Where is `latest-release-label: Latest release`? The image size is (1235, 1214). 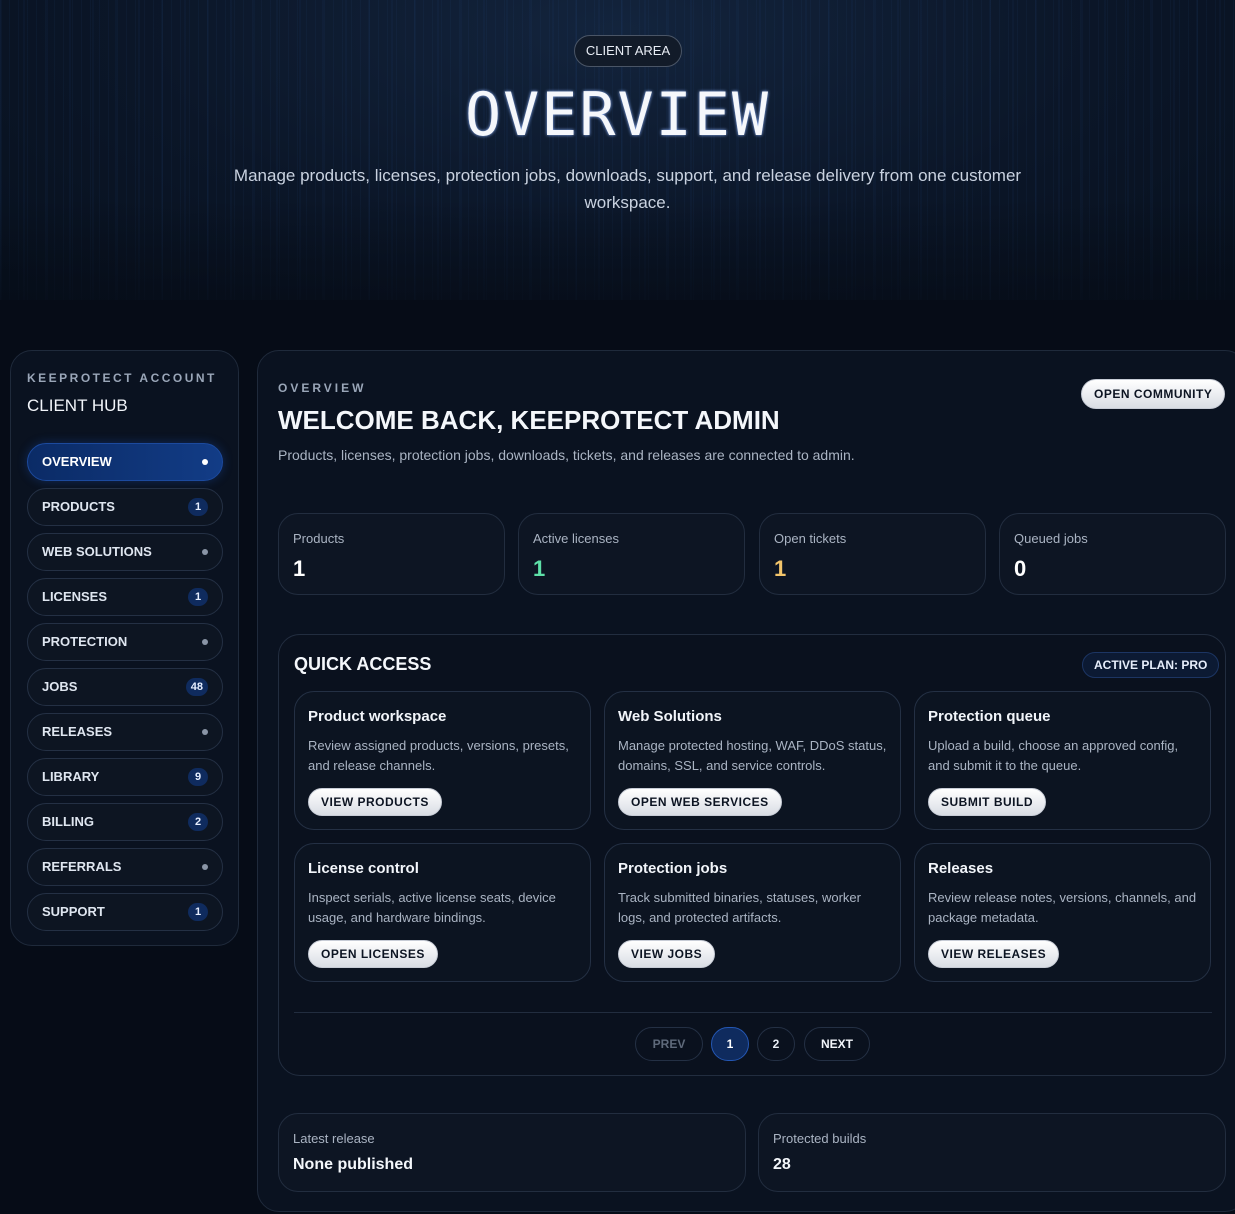
latest-release-label: Latest release is located at coordinates (334, 1138).